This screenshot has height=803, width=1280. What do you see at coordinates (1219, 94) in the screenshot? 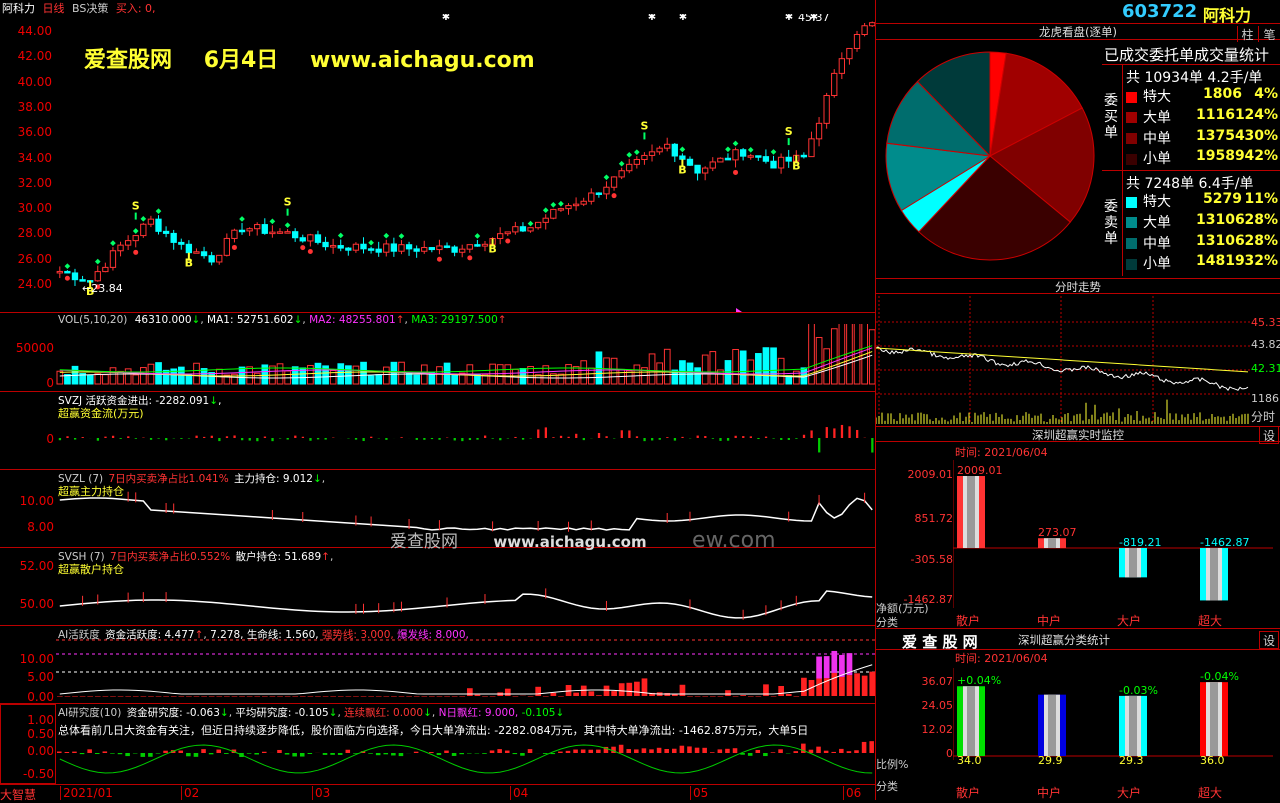
I see `legend-count: 1806` at bounding box center [1219, 94].